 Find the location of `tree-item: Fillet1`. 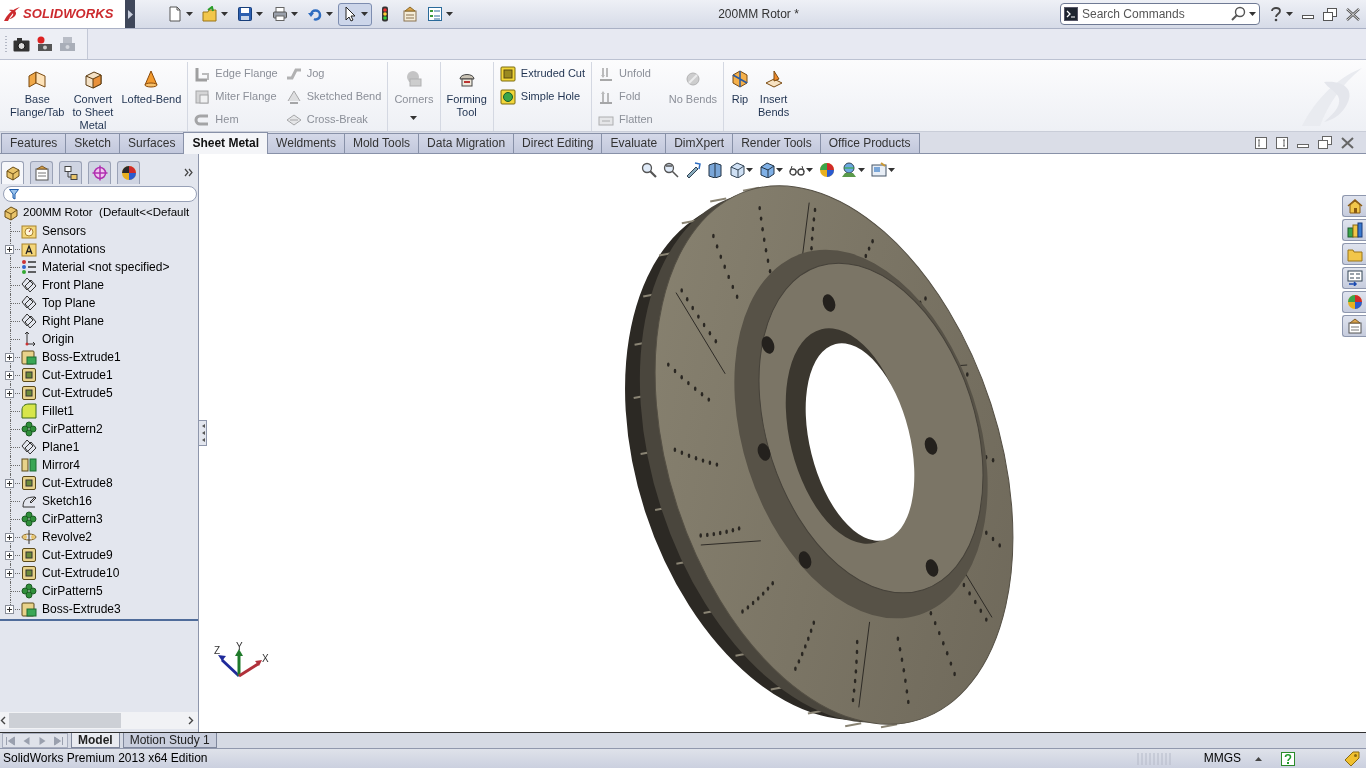

tree-item: Fillet1 is located at coordinates (58, 411).